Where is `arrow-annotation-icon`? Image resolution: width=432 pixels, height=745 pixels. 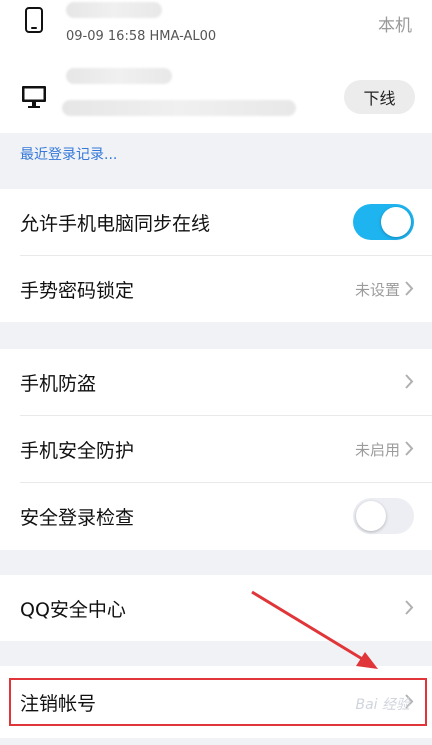
arrow-annotation-icon is located at coordinates (314, 629).